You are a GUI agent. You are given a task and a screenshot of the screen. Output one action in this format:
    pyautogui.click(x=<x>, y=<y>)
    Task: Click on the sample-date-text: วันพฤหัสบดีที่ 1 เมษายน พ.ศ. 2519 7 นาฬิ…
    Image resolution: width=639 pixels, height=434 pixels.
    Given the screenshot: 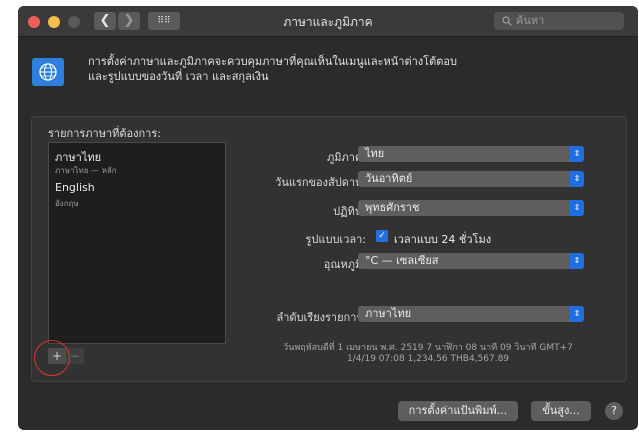 What is the action you would take?
    pyautogui.click(x=428, y=348)
    